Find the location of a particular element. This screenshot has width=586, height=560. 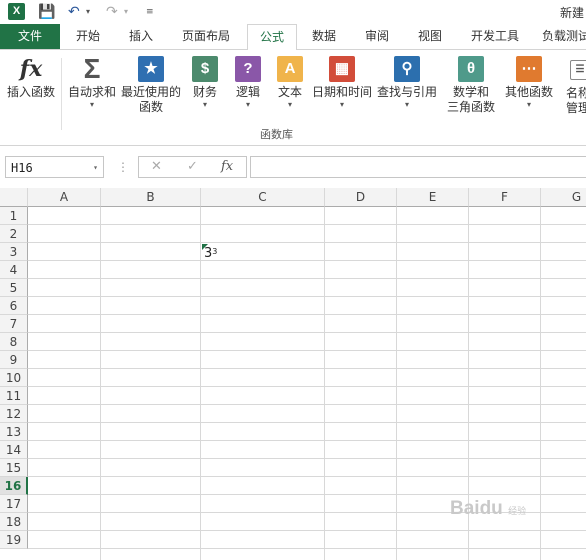

formula-buttons: ✕ ✓ fx is located at coordinates (192, 167).